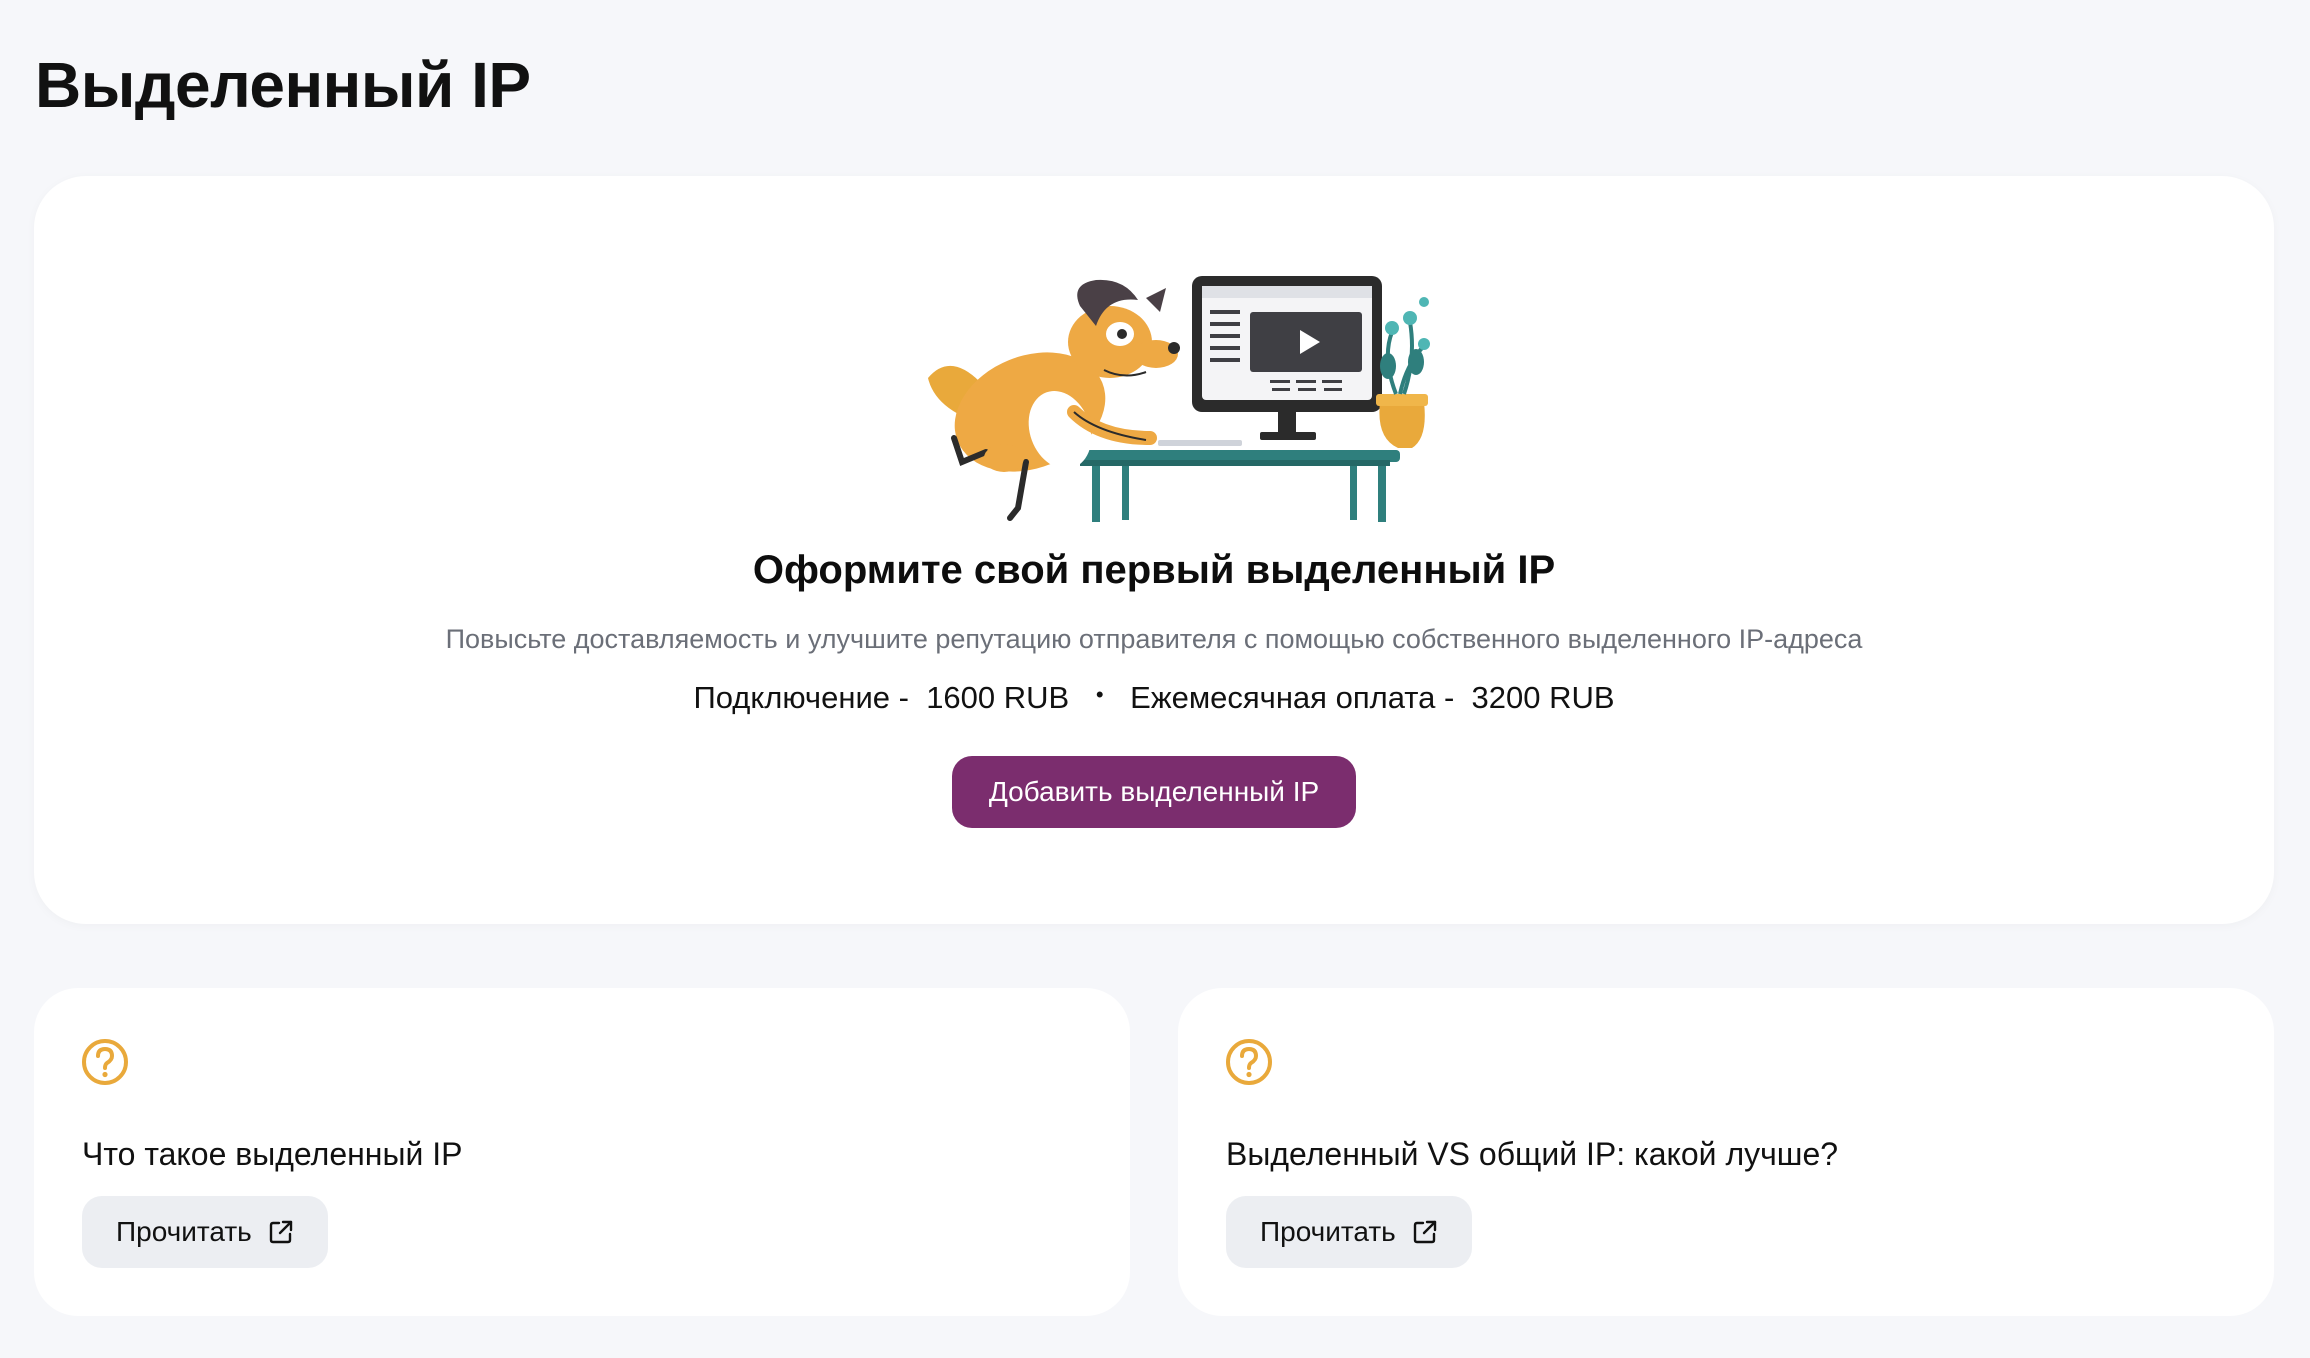 The image size is (2310, 1358). What do you see at coordinates (801, 697) in the screenshot?
I see `connection-label: Подключение -` at bounding box center [801, 697].